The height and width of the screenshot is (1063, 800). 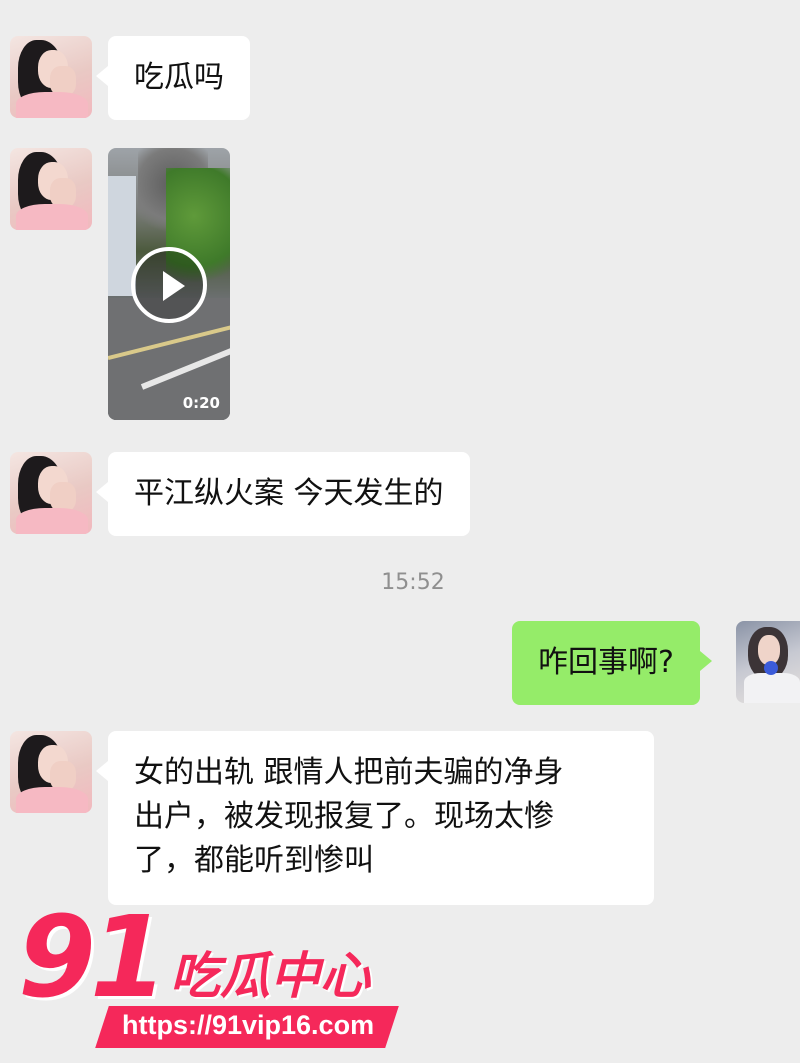 I want to click on watermark-brand: 吃瓜中心, so click(x=270, y=976).